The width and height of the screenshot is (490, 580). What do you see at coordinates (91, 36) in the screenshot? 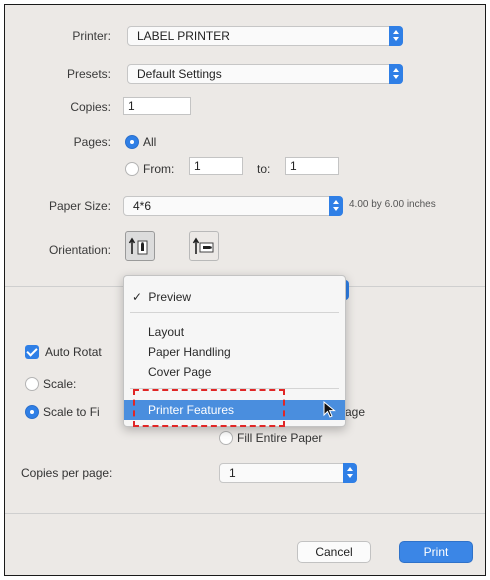
I see `printer-label: Printer:` at bounding box center [91, 36].